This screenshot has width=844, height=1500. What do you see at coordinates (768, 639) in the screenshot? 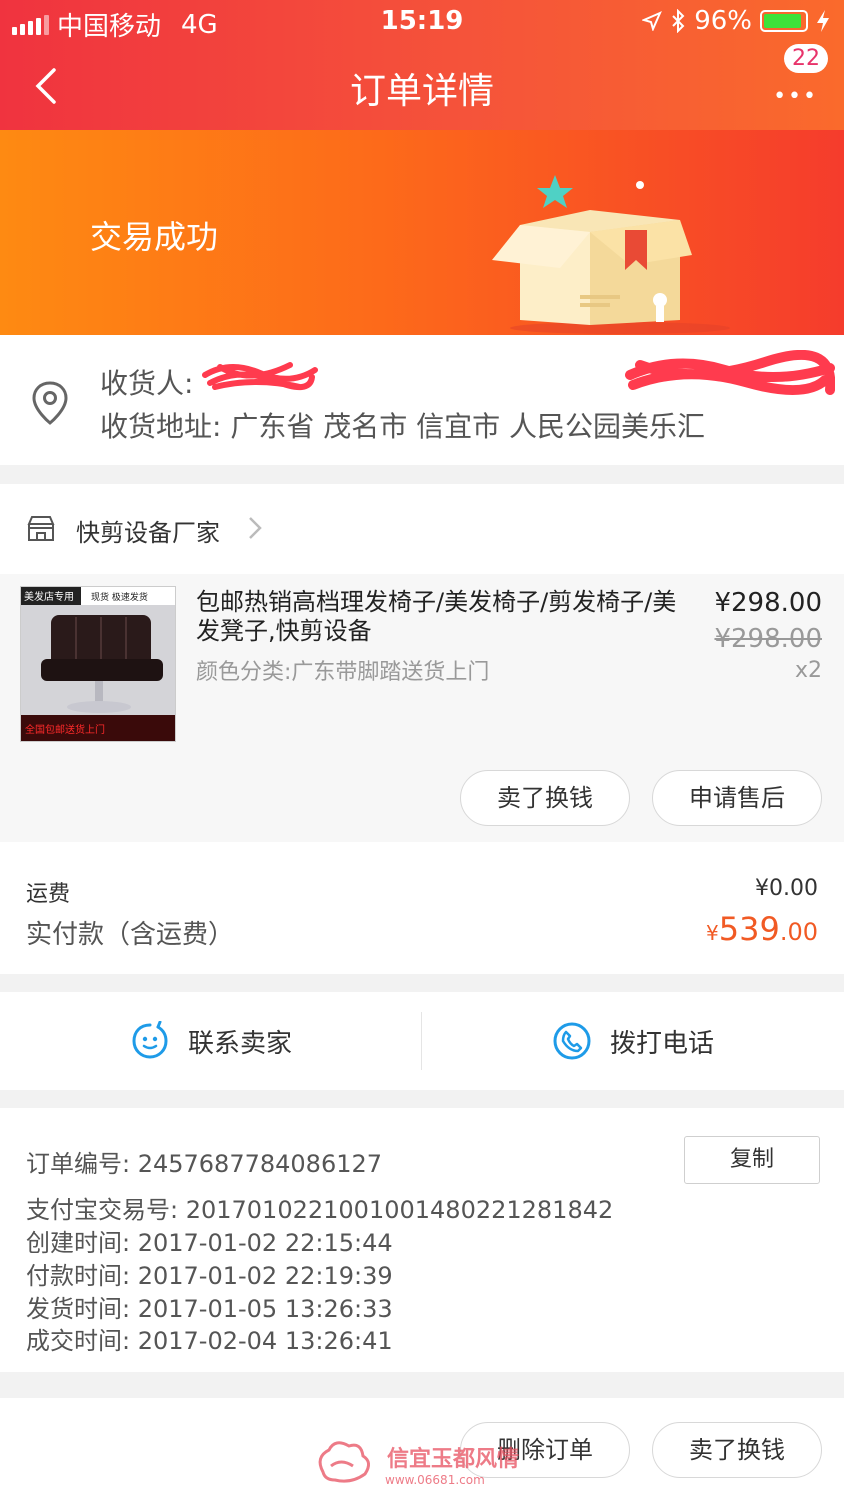
I see `product-original-price: ¥298.00` at bounding box center [768, 639].